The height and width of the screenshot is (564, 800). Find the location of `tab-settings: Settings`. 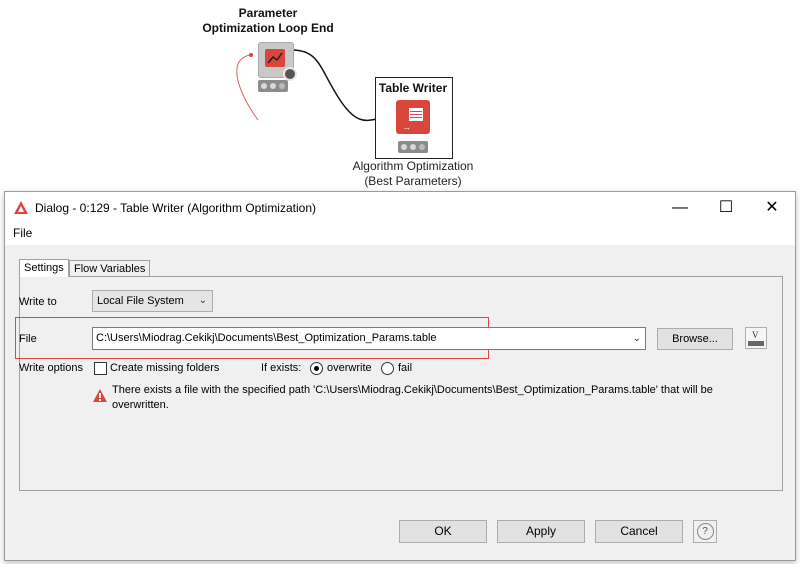

tab-settings: Settings is located at coordinates (44, 268).